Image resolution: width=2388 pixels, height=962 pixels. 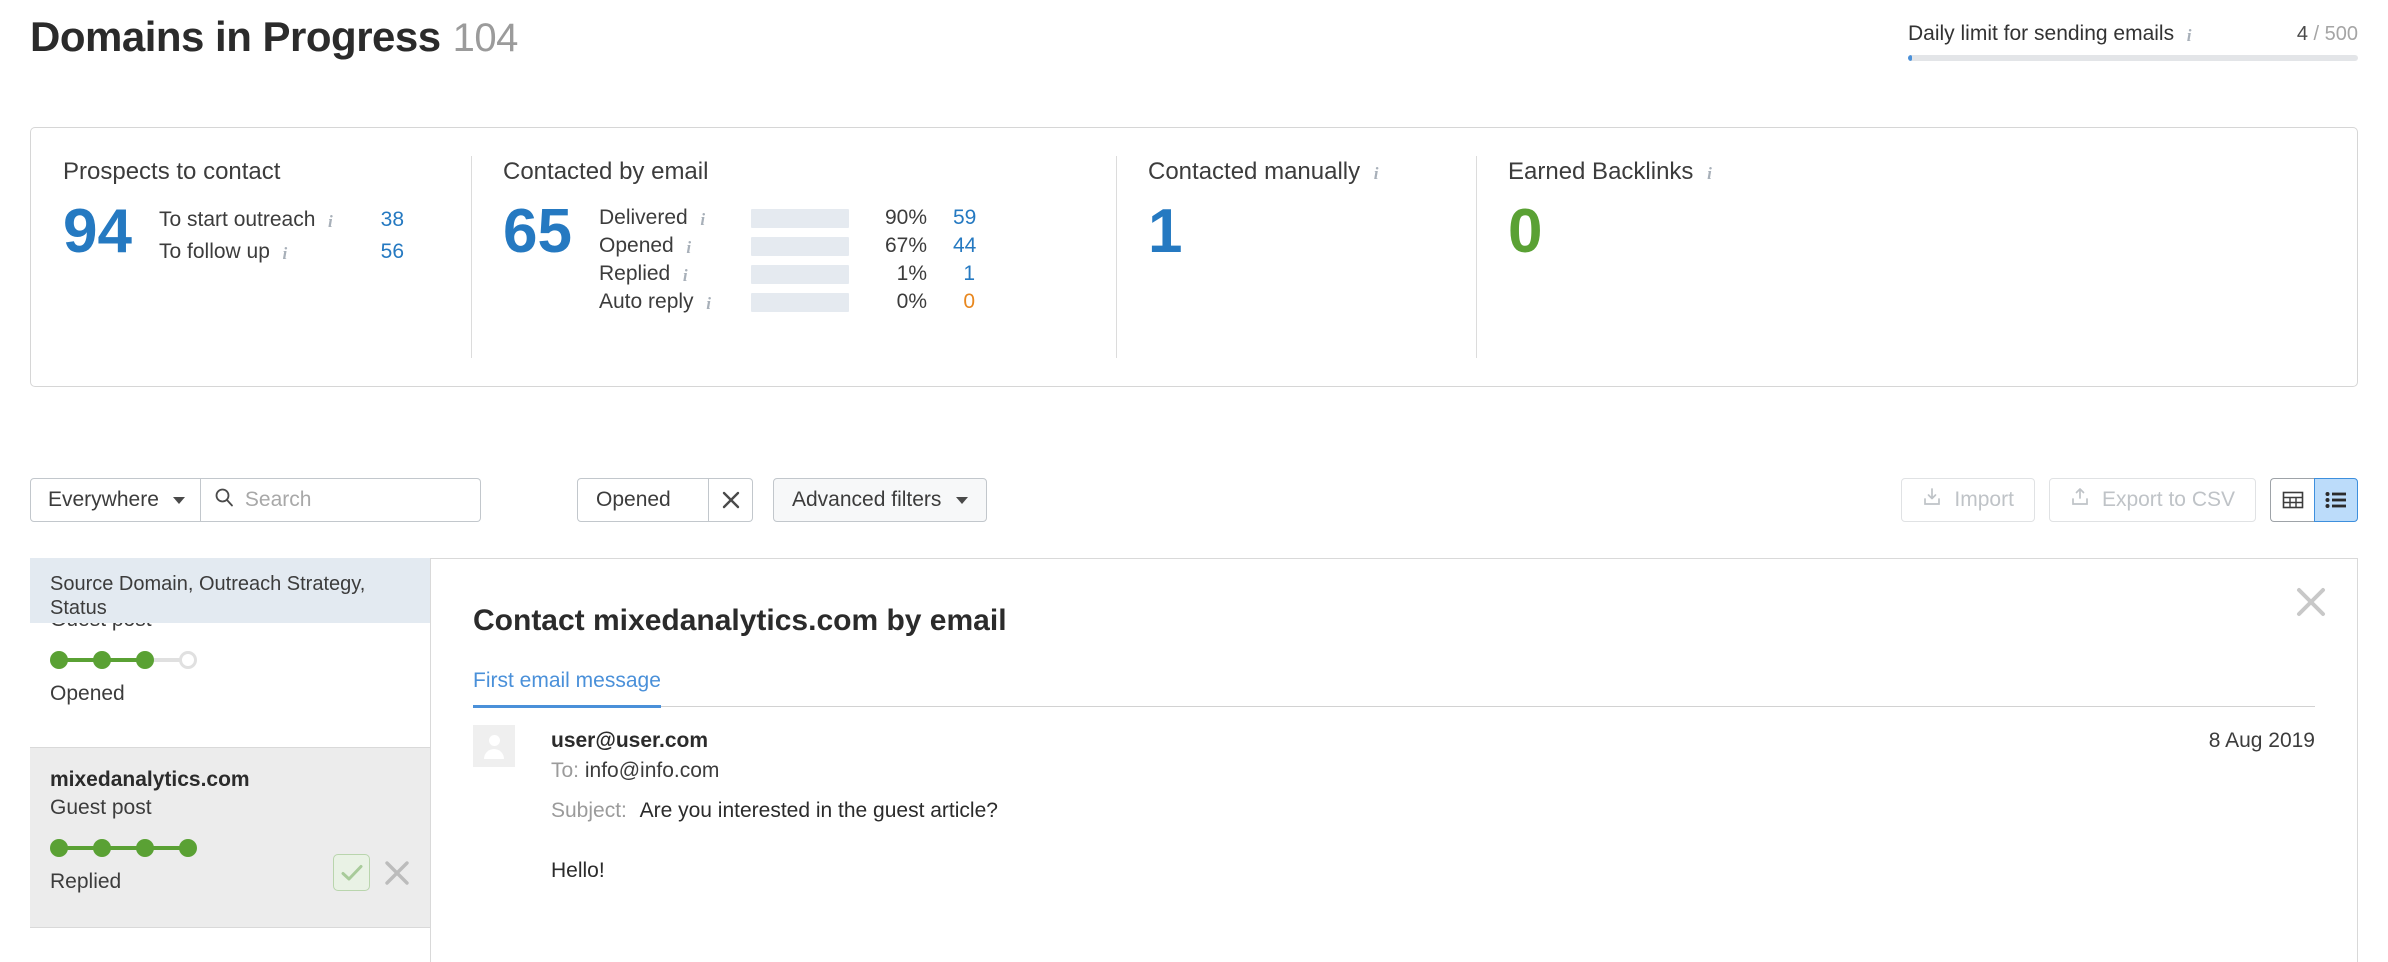 I want to click on import-label: Import, so click(x=1984, y=499).